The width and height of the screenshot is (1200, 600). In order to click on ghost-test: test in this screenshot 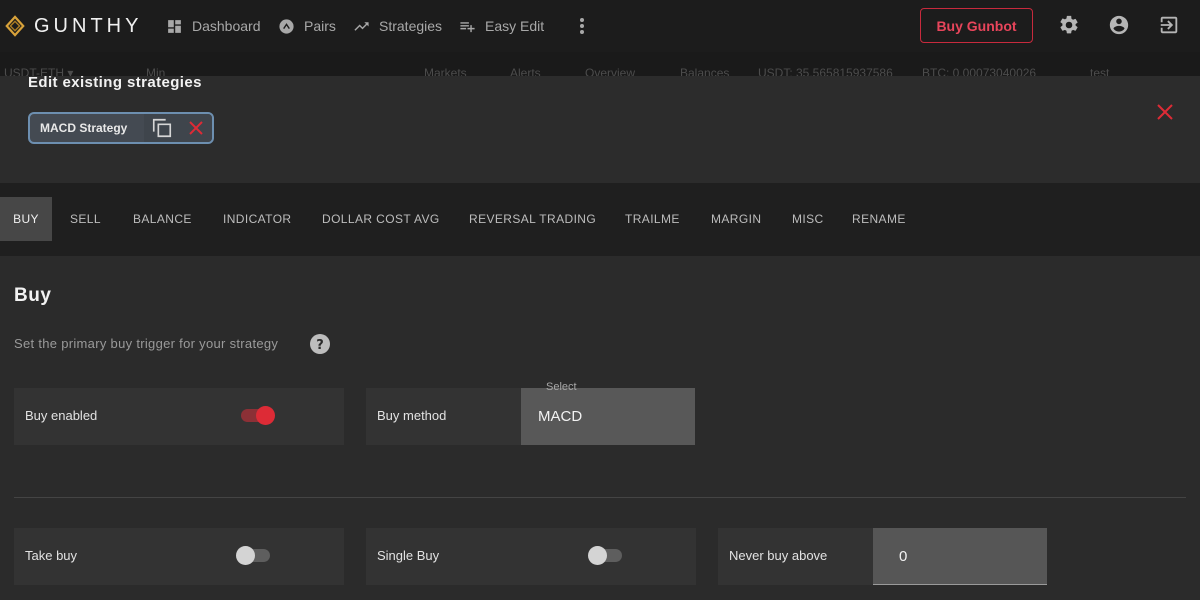, I will do `click(1100, 71)`.